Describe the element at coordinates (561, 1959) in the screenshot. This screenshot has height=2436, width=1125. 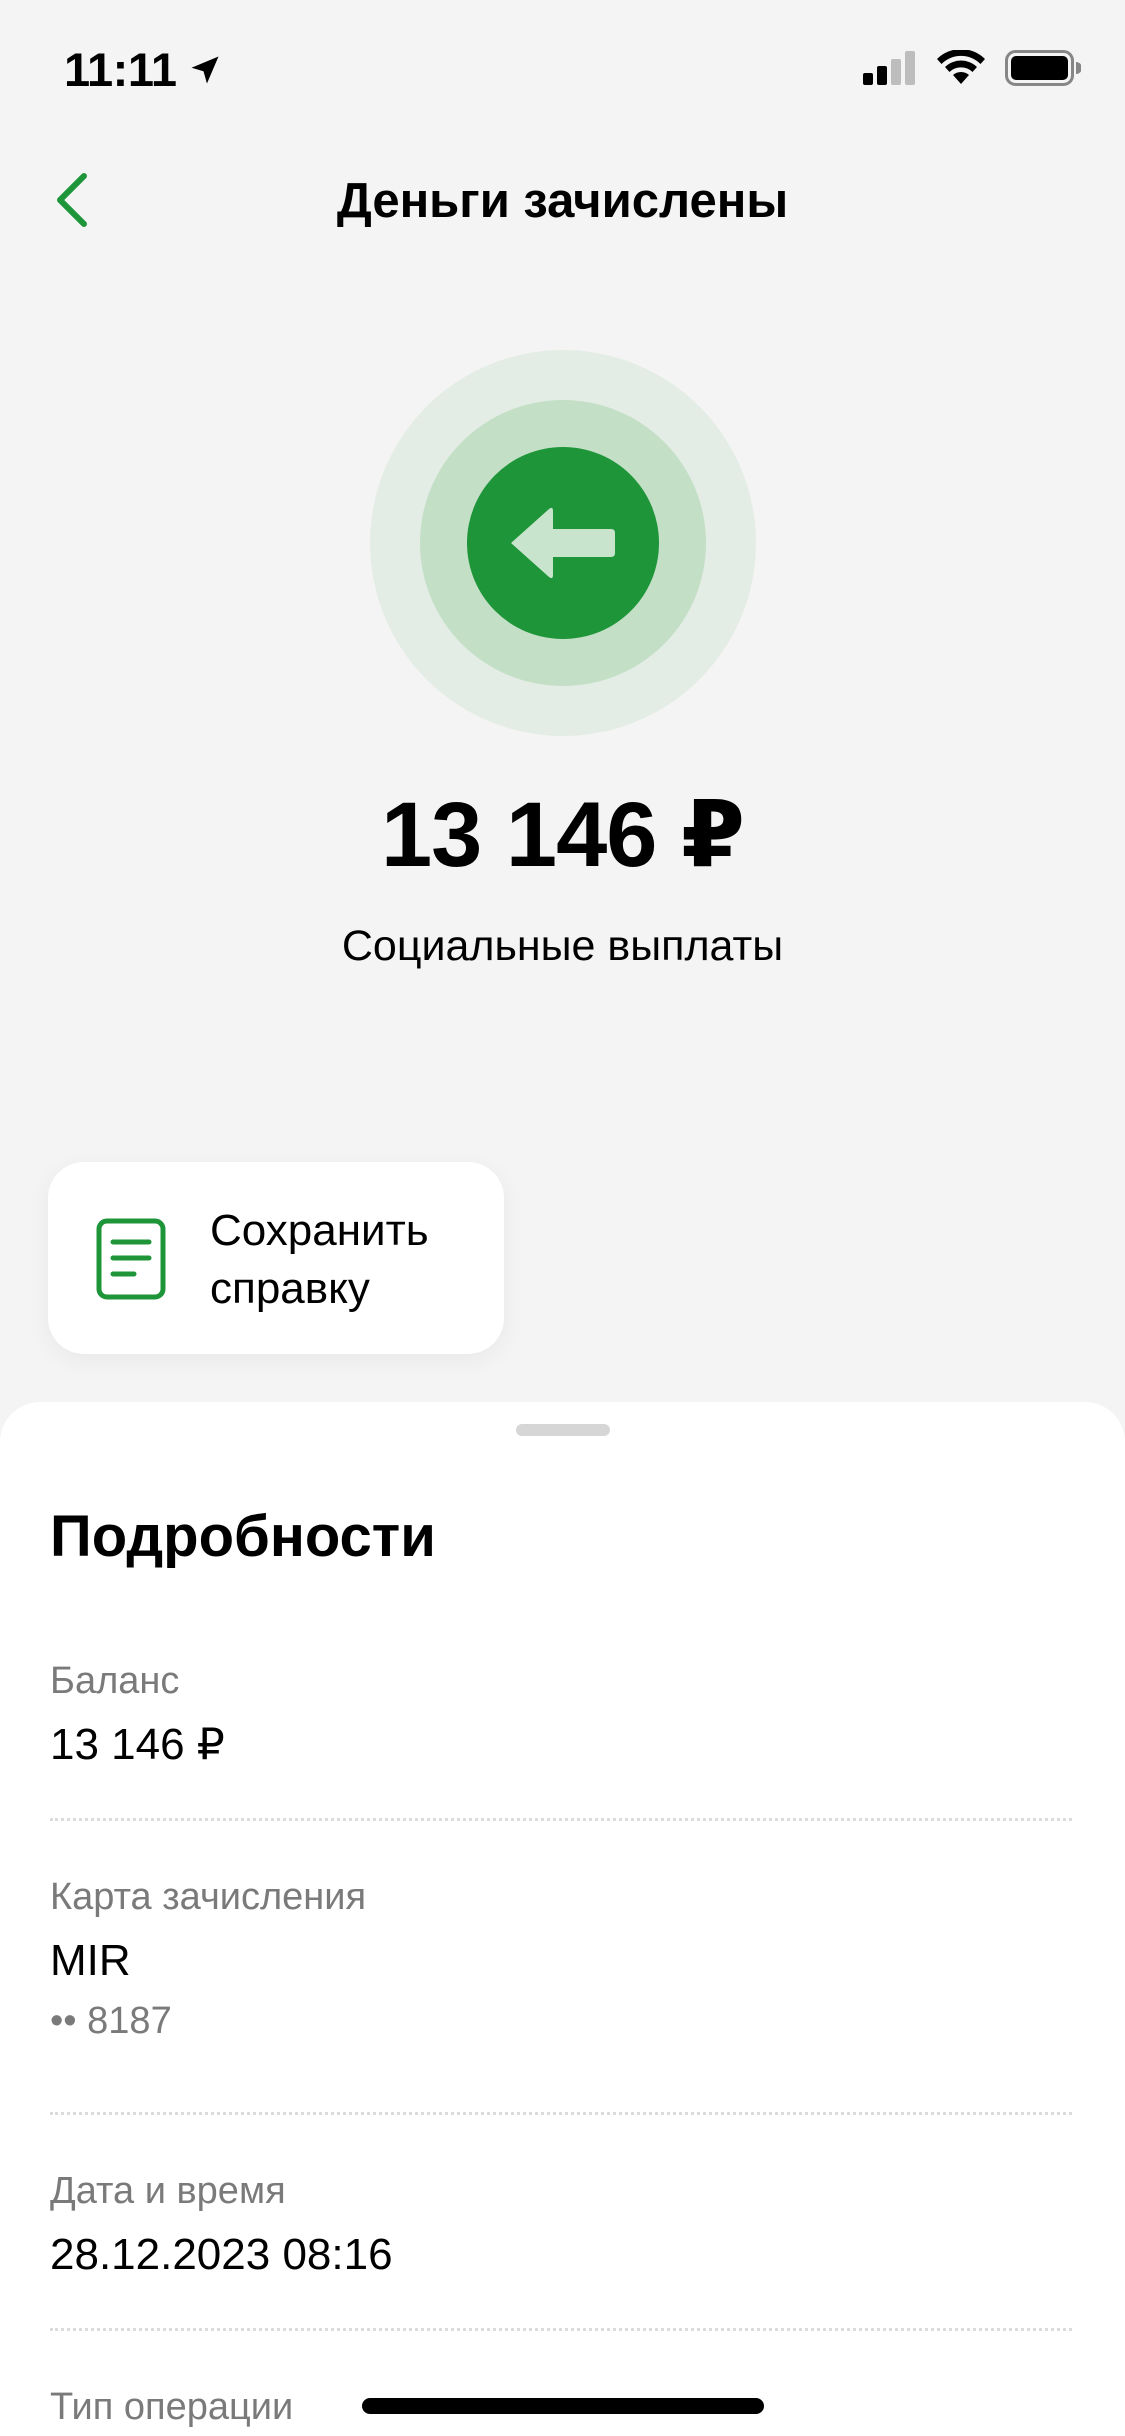
I see `detail-card: Карта зачисления MIR •• 8187` at that location.